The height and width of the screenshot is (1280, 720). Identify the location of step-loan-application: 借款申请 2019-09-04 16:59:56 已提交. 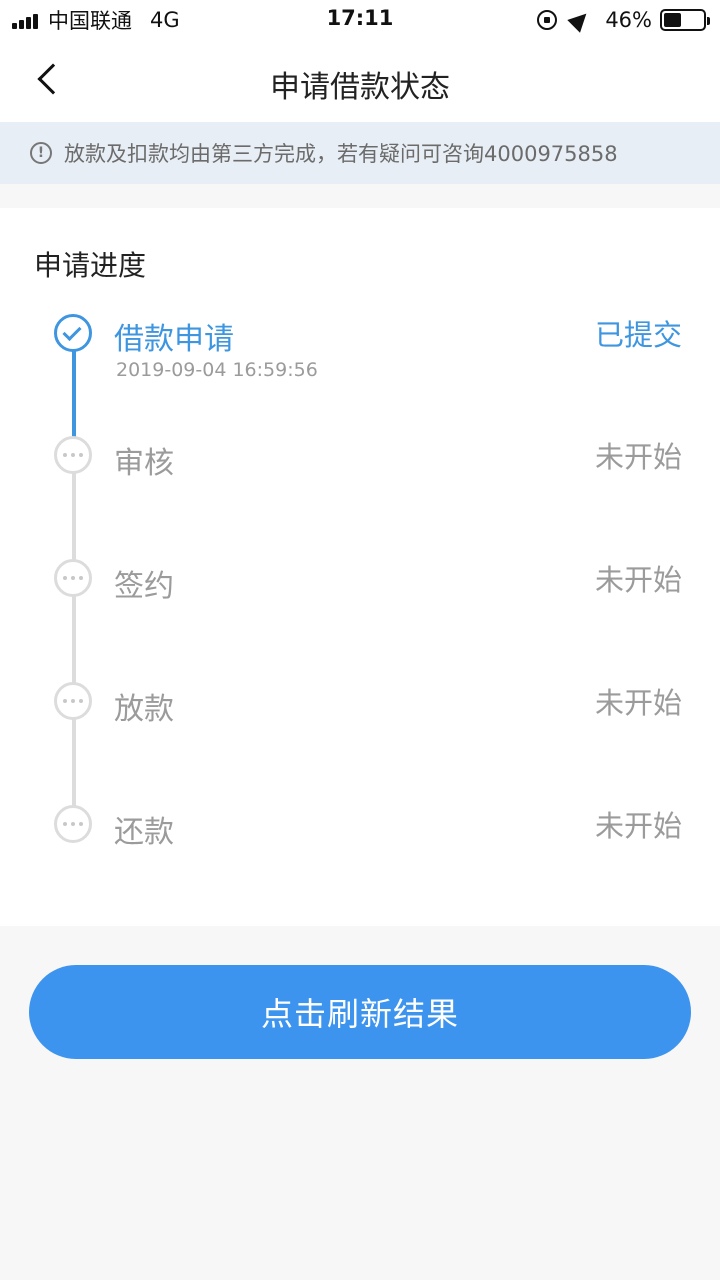
(360, 347).